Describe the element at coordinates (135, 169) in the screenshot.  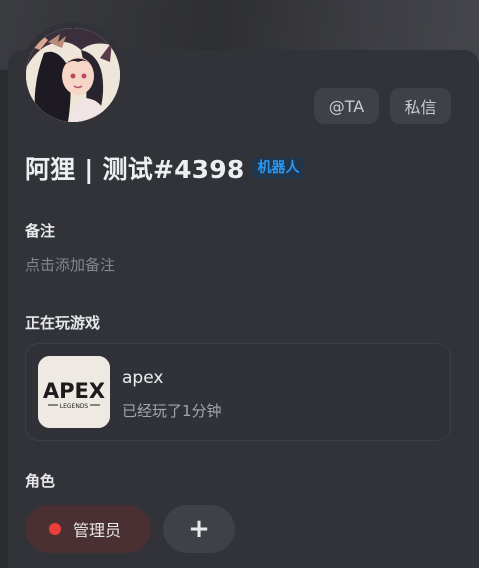
I see `username: 阿狸 | 测试#4398` at that location.